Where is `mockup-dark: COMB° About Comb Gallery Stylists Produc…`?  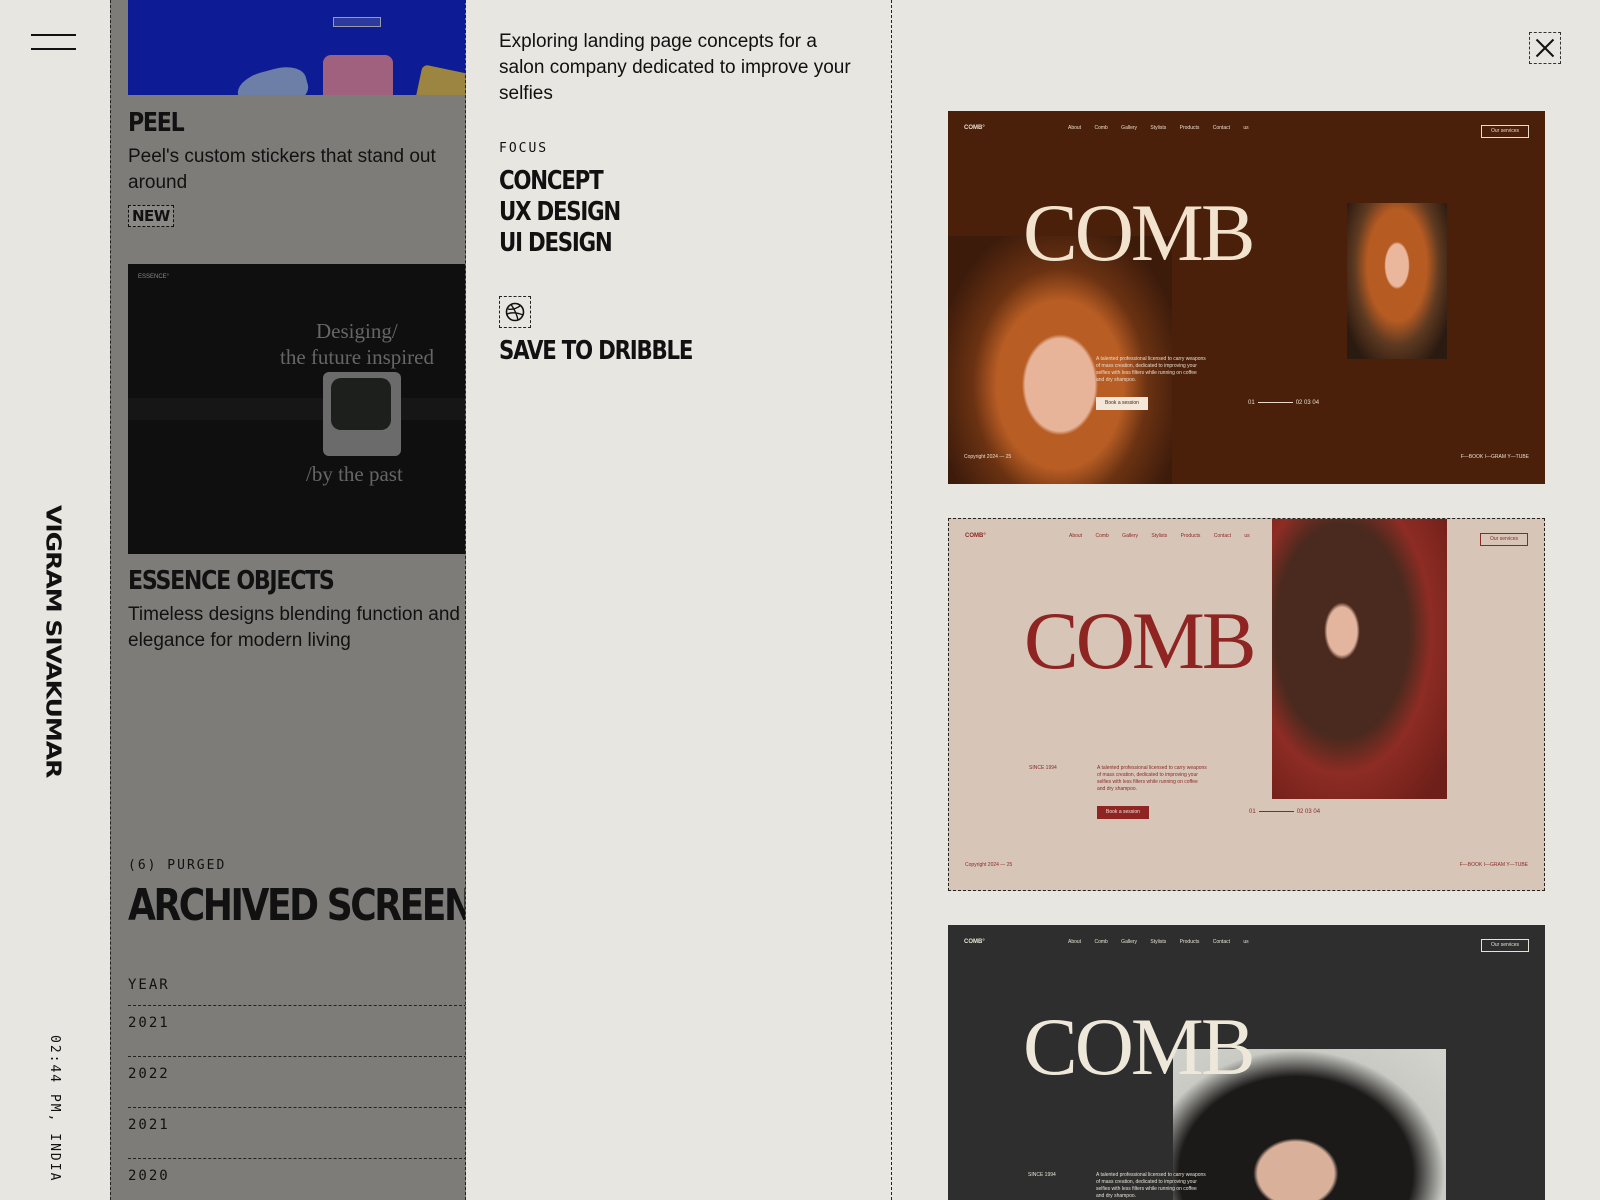 mockup-dark: COMB° About Comb Gallery Stylists Produc… is located at coordinates (1246, 1062).